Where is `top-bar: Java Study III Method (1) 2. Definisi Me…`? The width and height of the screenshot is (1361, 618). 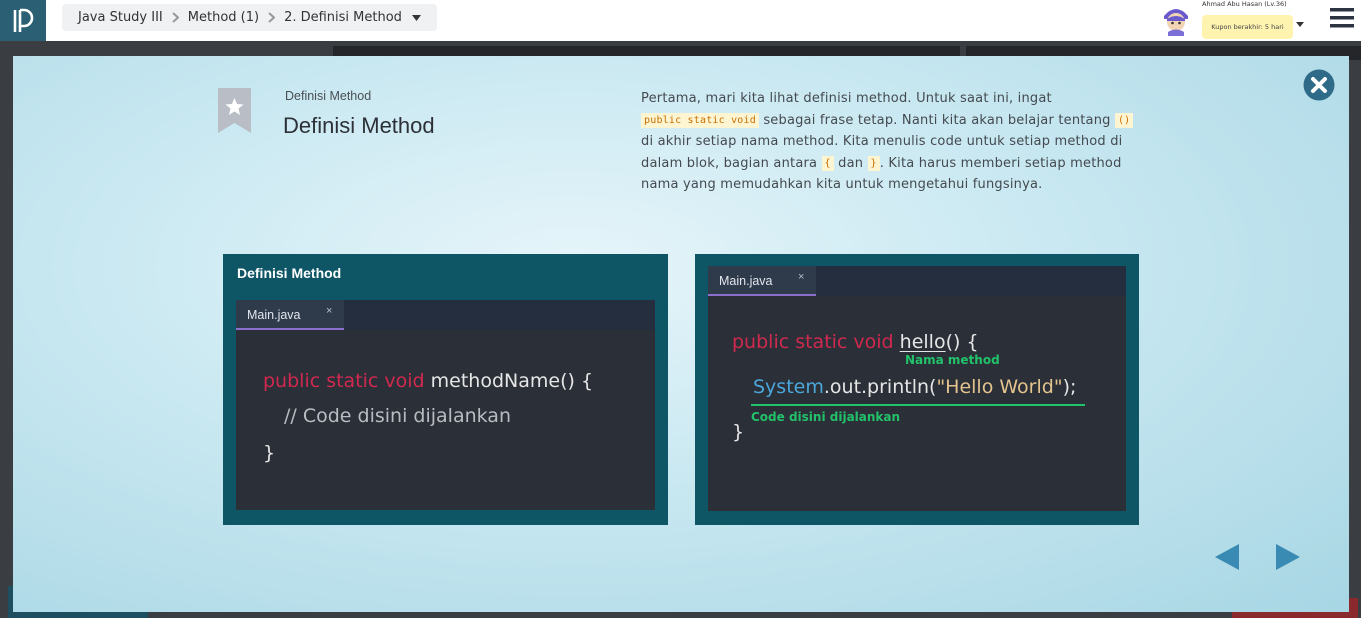 top-bar: Java Study III Method (1) 2. Definisi Me… is located at coordinates (680, 20).